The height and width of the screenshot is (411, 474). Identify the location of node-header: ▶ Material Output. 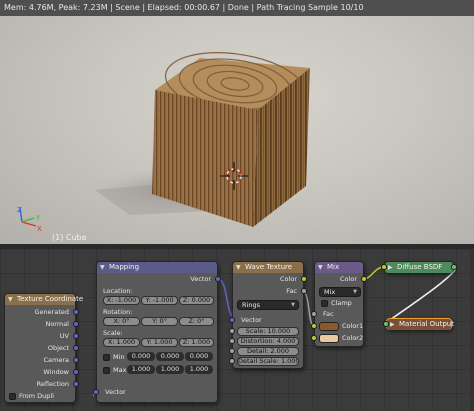
(420, 324).